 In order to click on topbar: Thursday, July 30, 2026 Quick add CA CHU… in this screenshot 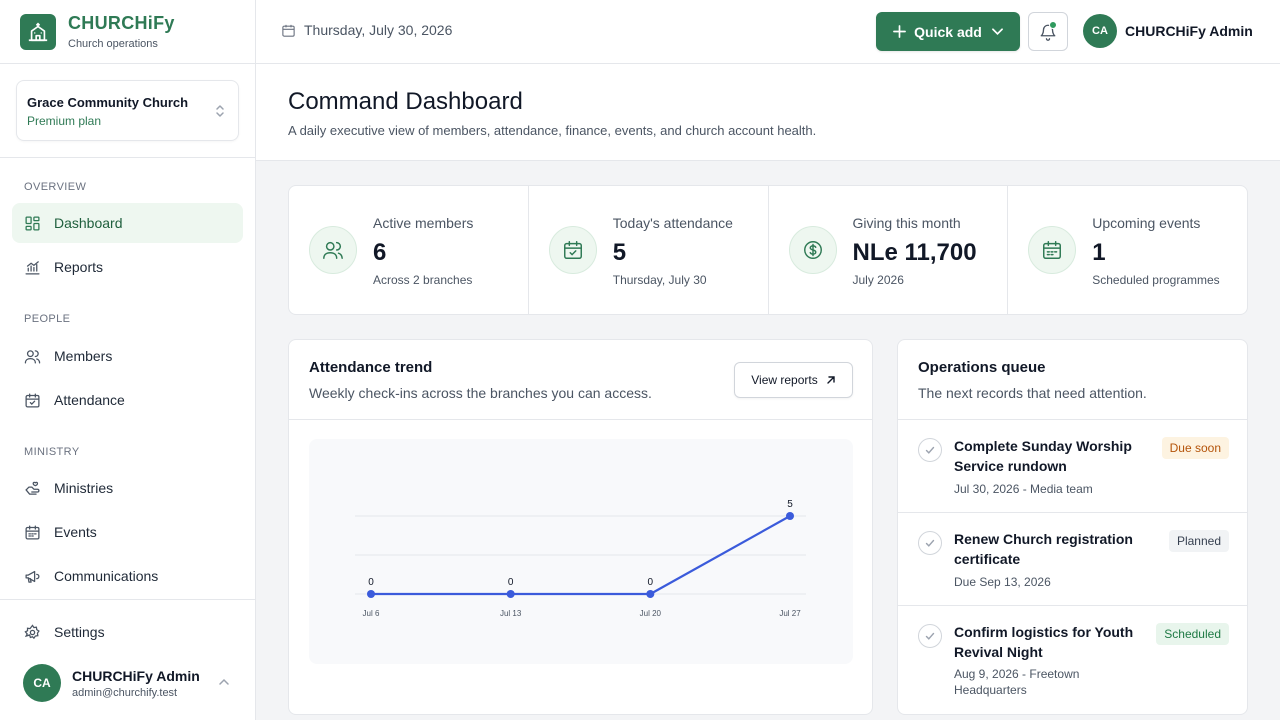, I will do `click(768, 32)`.